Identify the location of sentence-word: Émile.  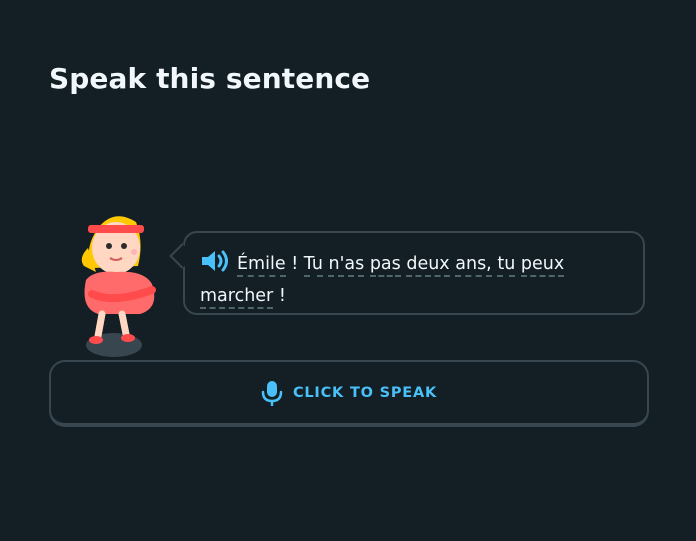
(261, 265).